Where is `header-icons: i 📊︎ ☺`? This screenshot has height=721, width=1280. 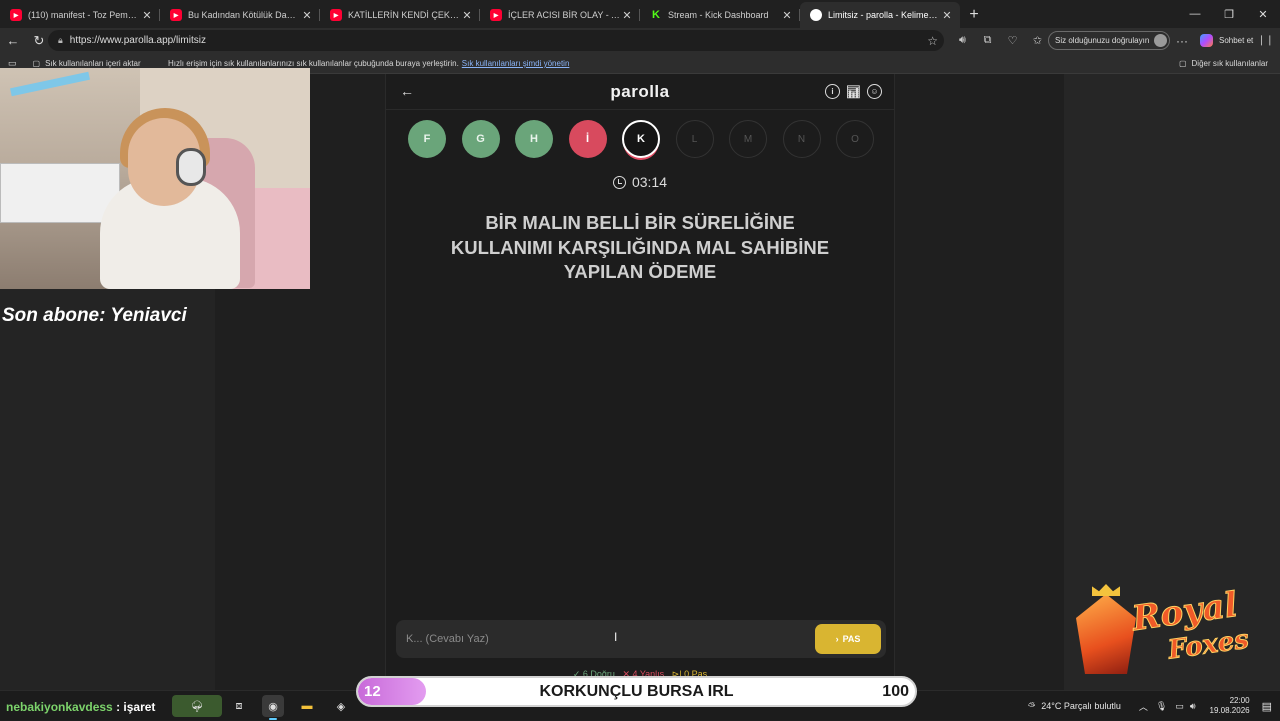
header-icons: i 📊︎ ☺ is located at coordinates (853, 91).